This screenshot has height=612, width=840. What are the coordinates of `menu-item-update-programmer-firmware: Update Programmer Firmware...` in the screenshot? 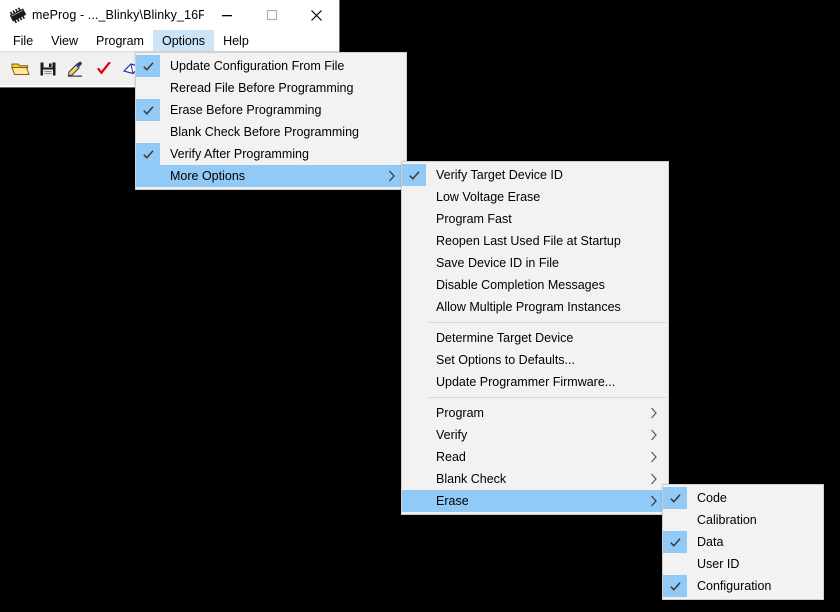 It's located at (535, 382).